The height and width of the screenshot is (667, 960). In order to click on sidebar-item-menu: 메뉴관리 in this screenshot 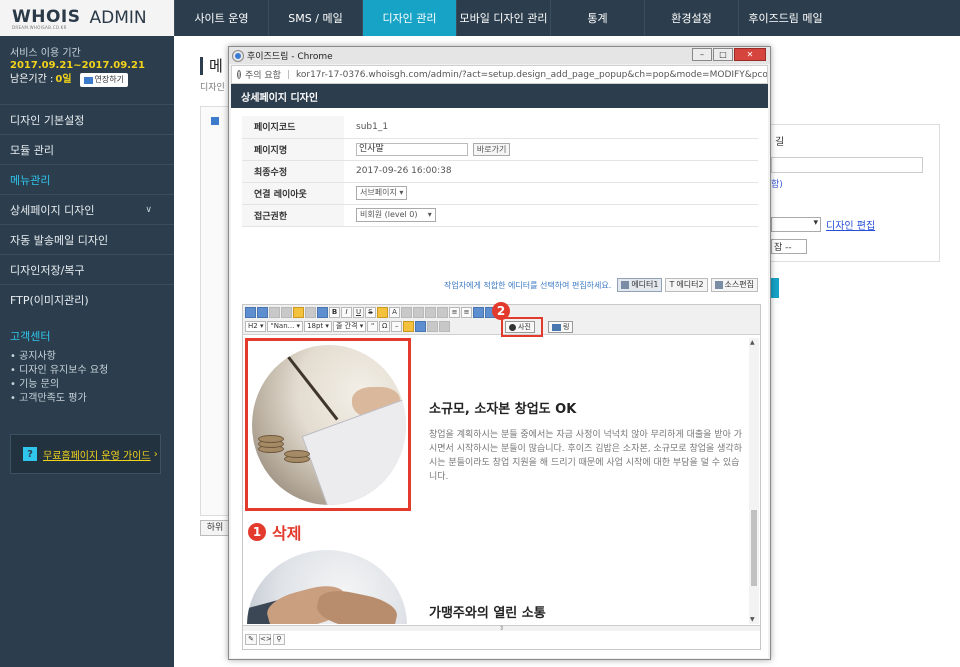, I will do `click(87, 179)`.